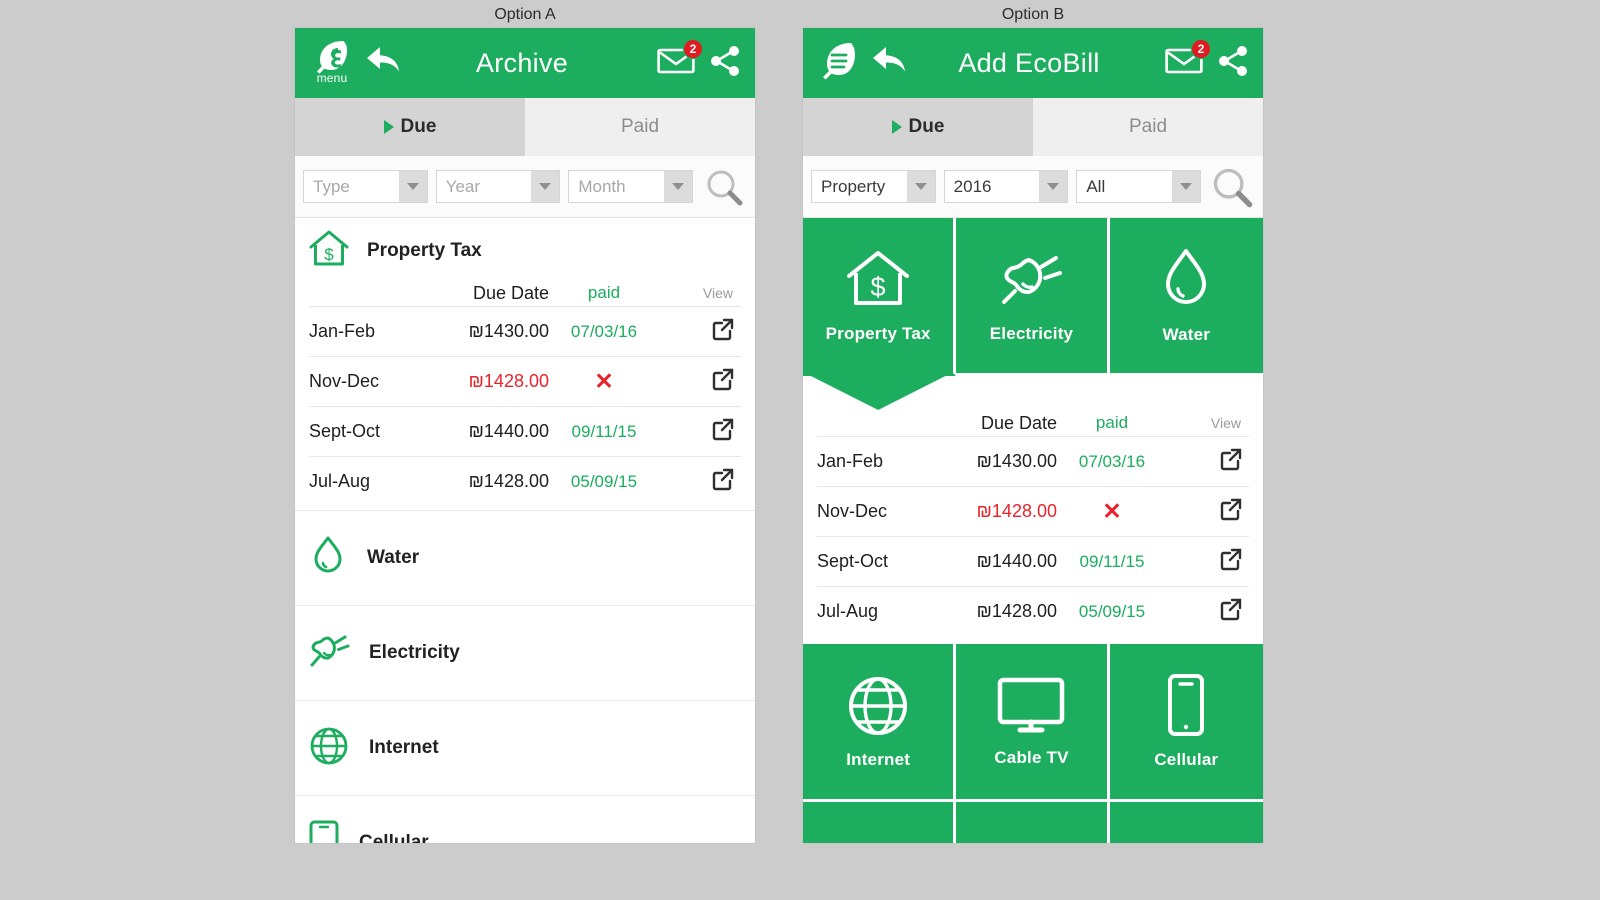 The image size is (1600, 900). Describe the element at coordinates (1006, 186) in the screenshot. I see `filter-year-select: 2016` at that location.